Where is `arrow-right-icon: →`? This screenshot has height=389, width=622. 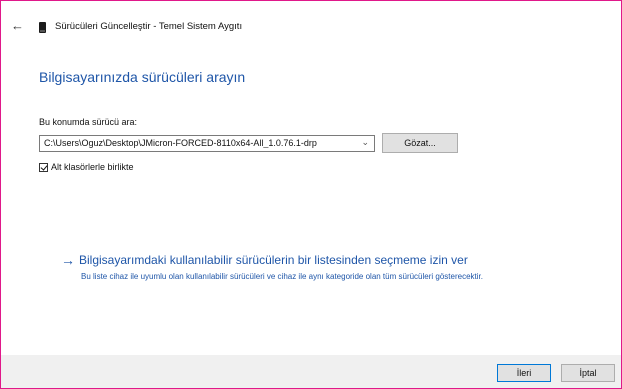 arrow-right-icon: → is located at coordinates (68, 260).